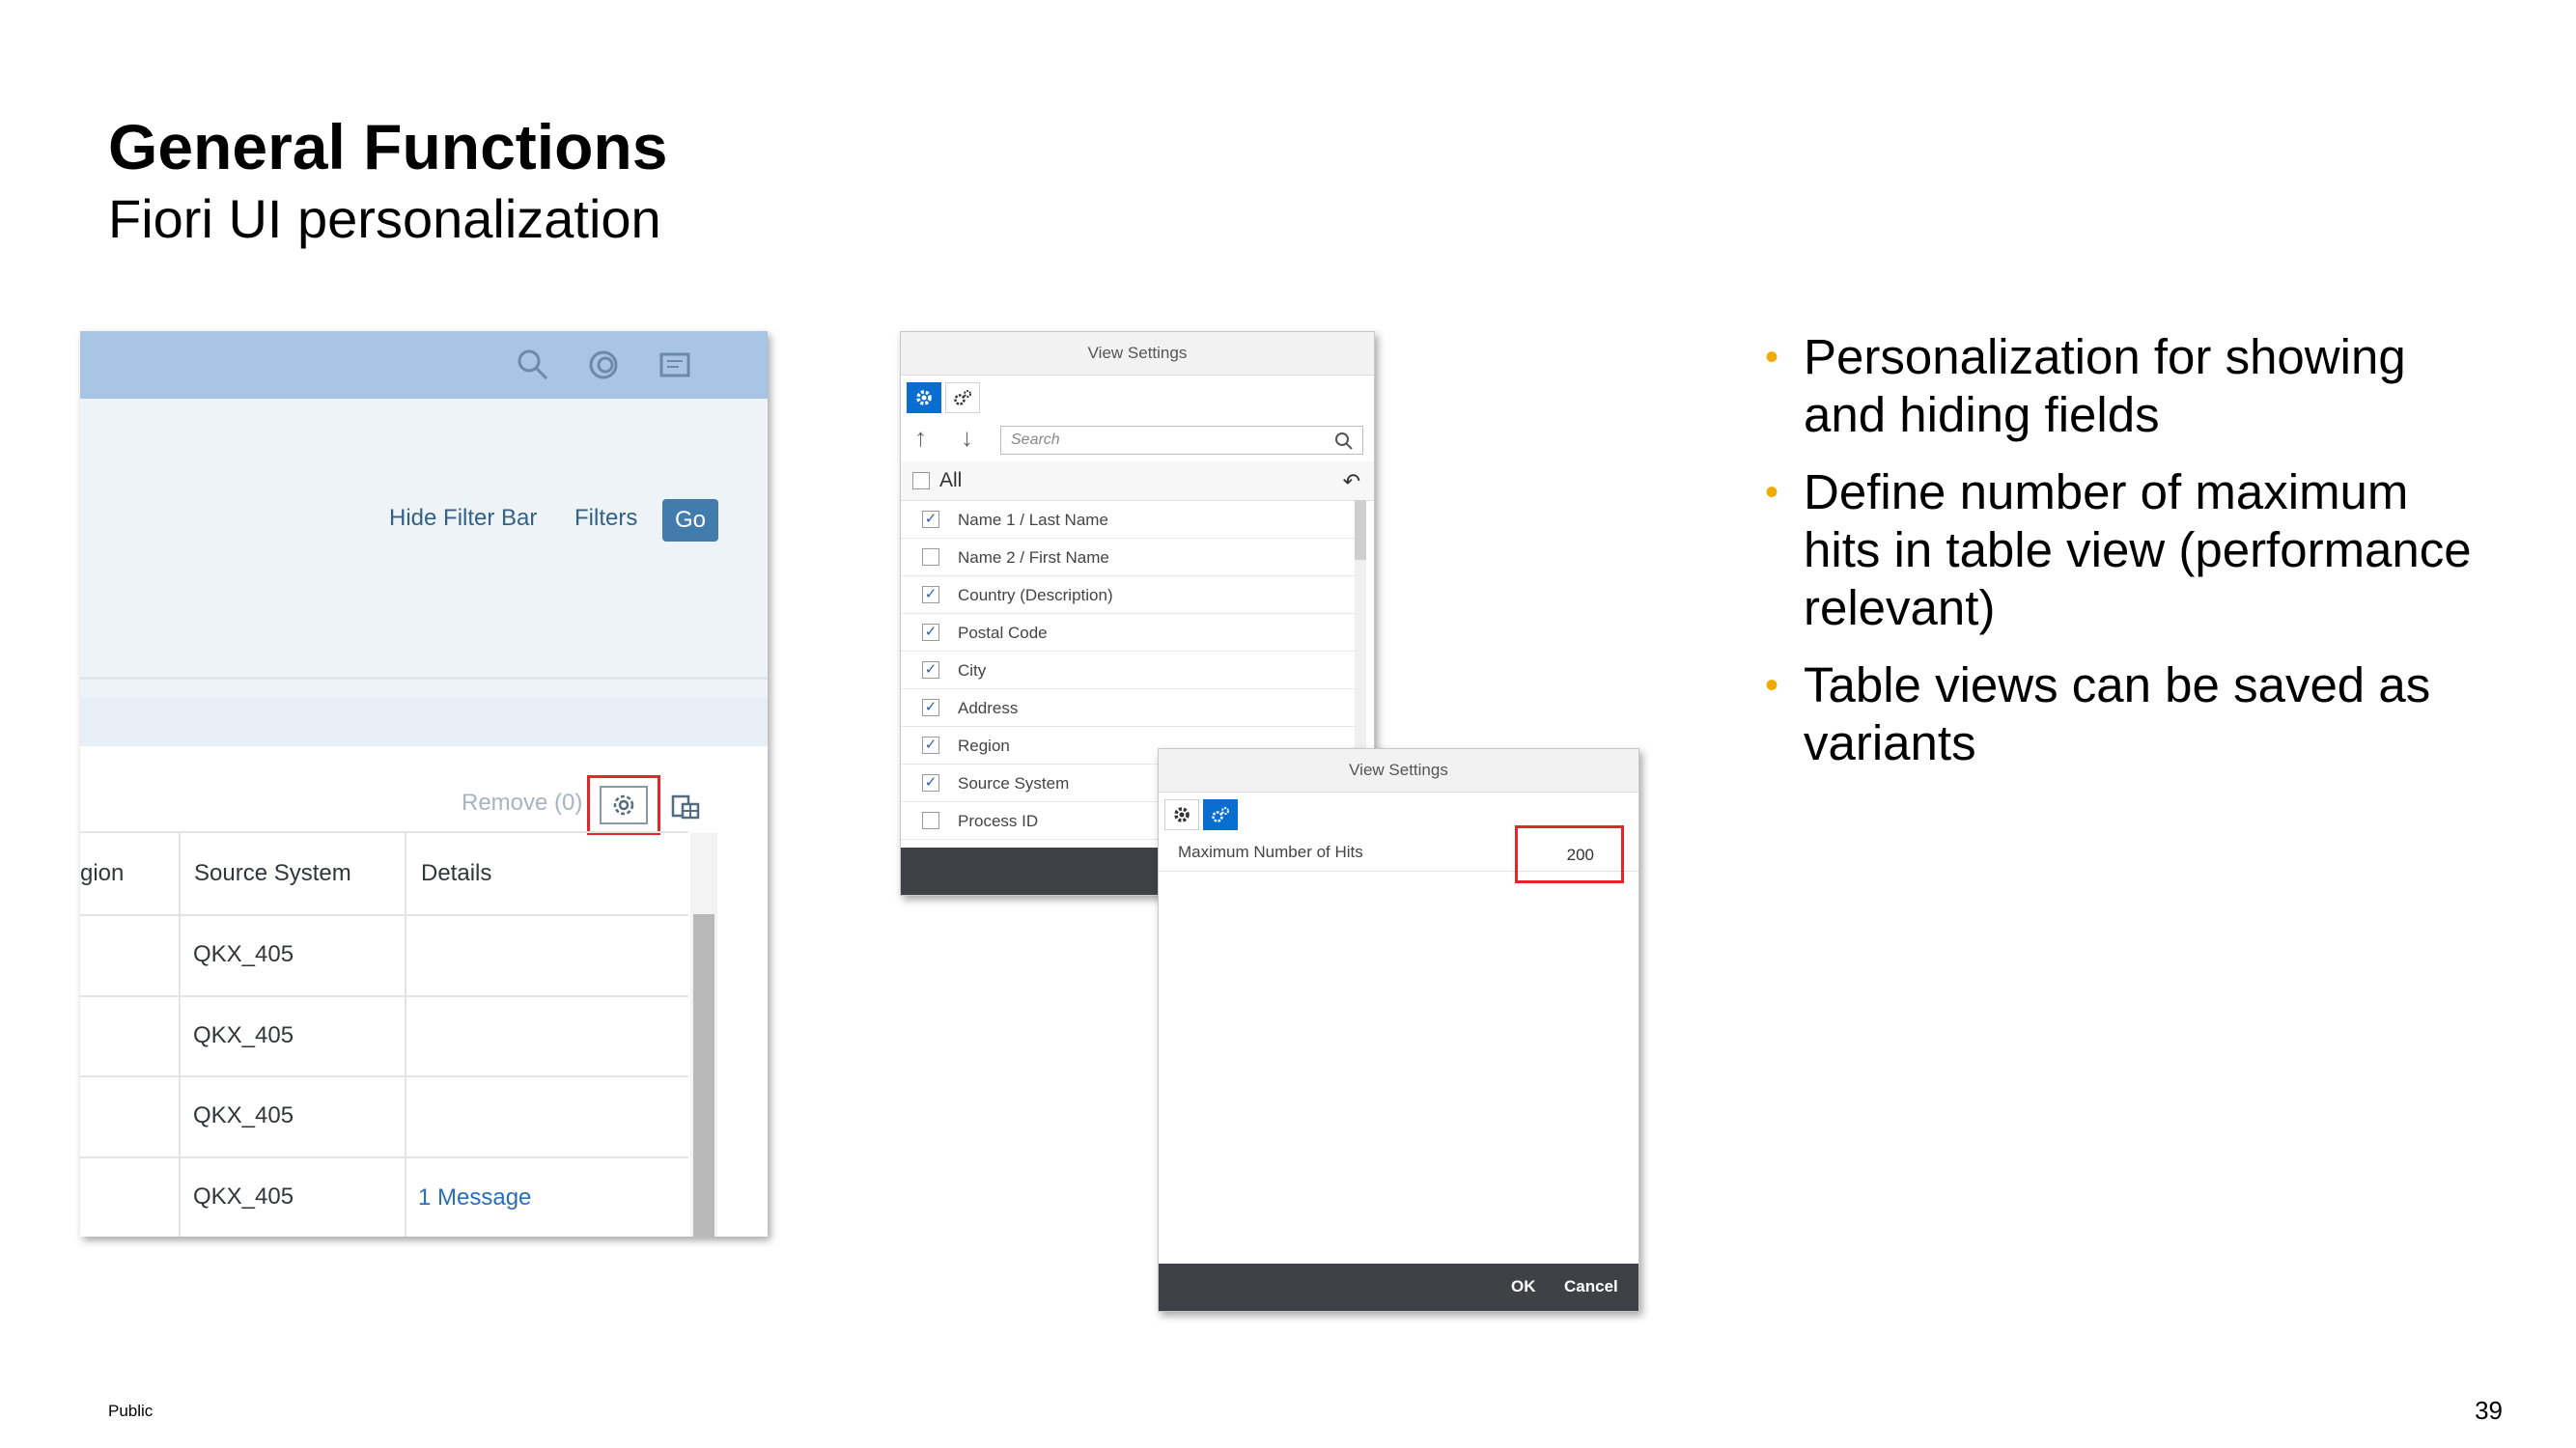 The image size is (2576, 1448). Describe the element at coordinates (1399, 1287) in the screenshot. I see `dialog-footer: OK Cancel` at that location.